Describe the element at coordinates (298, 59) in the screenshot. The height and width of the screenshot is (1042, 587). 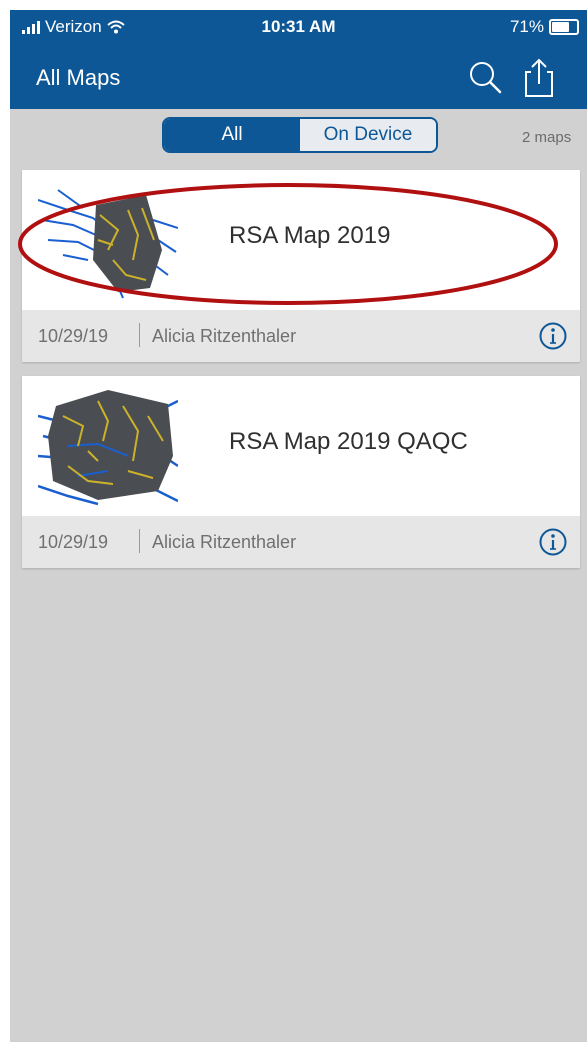
I see `top-bar: Verizon 10:31 AM 71% All Maps` at that location.